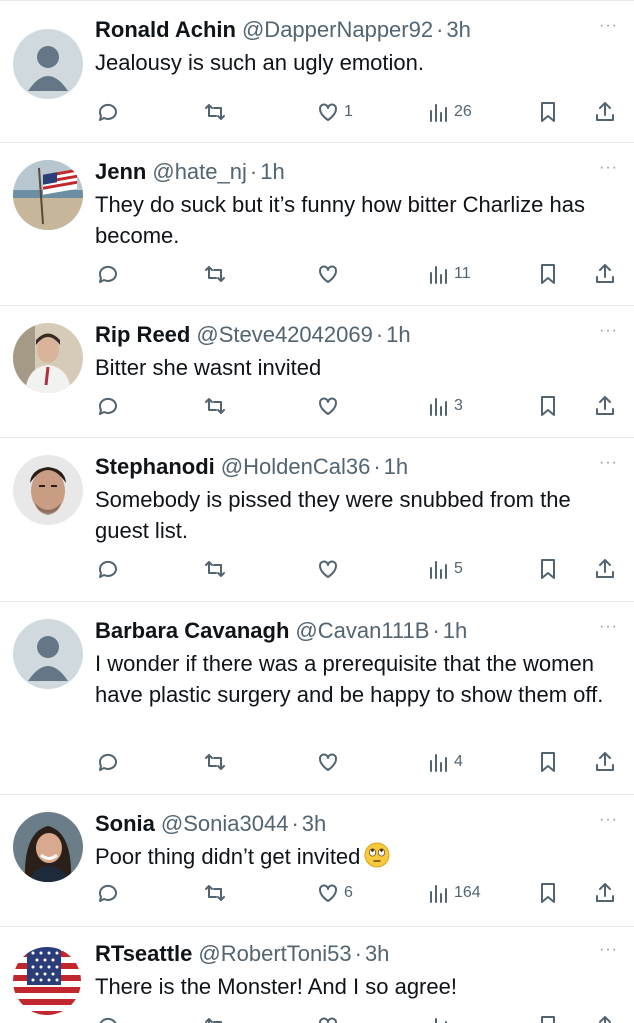  Describe the element at coordinates (337, 29) in the screenshot. I see `user-handle: @DapperNapper92` at that location.